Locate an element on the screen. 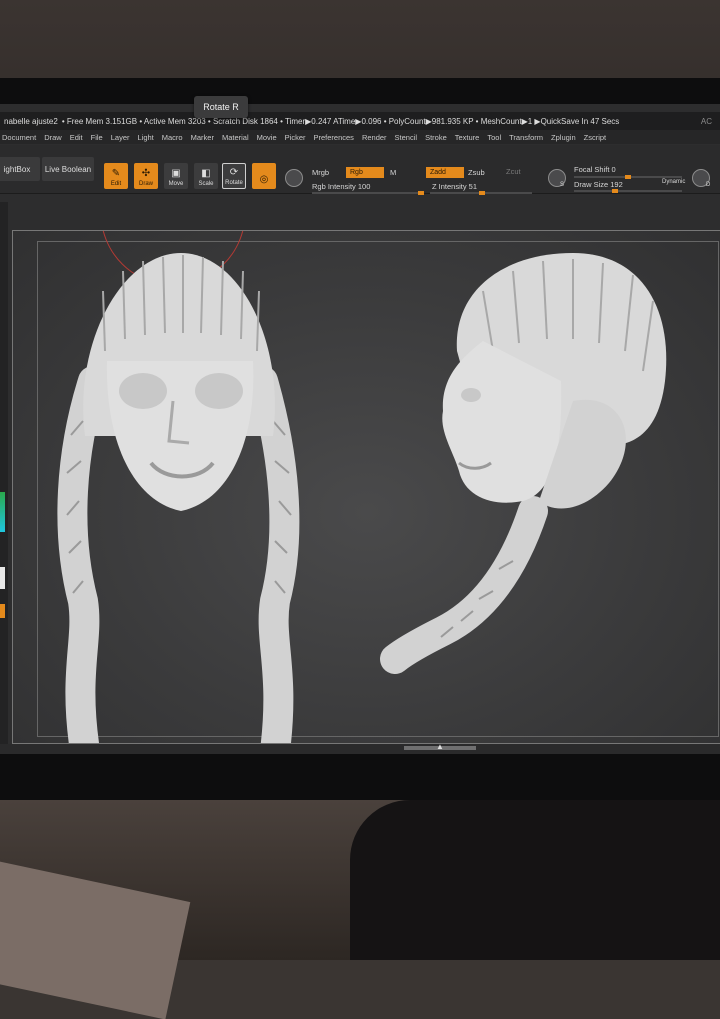 This screenshot has width=720, height=1019. bottom-bar is located at coordinates (360, 749).